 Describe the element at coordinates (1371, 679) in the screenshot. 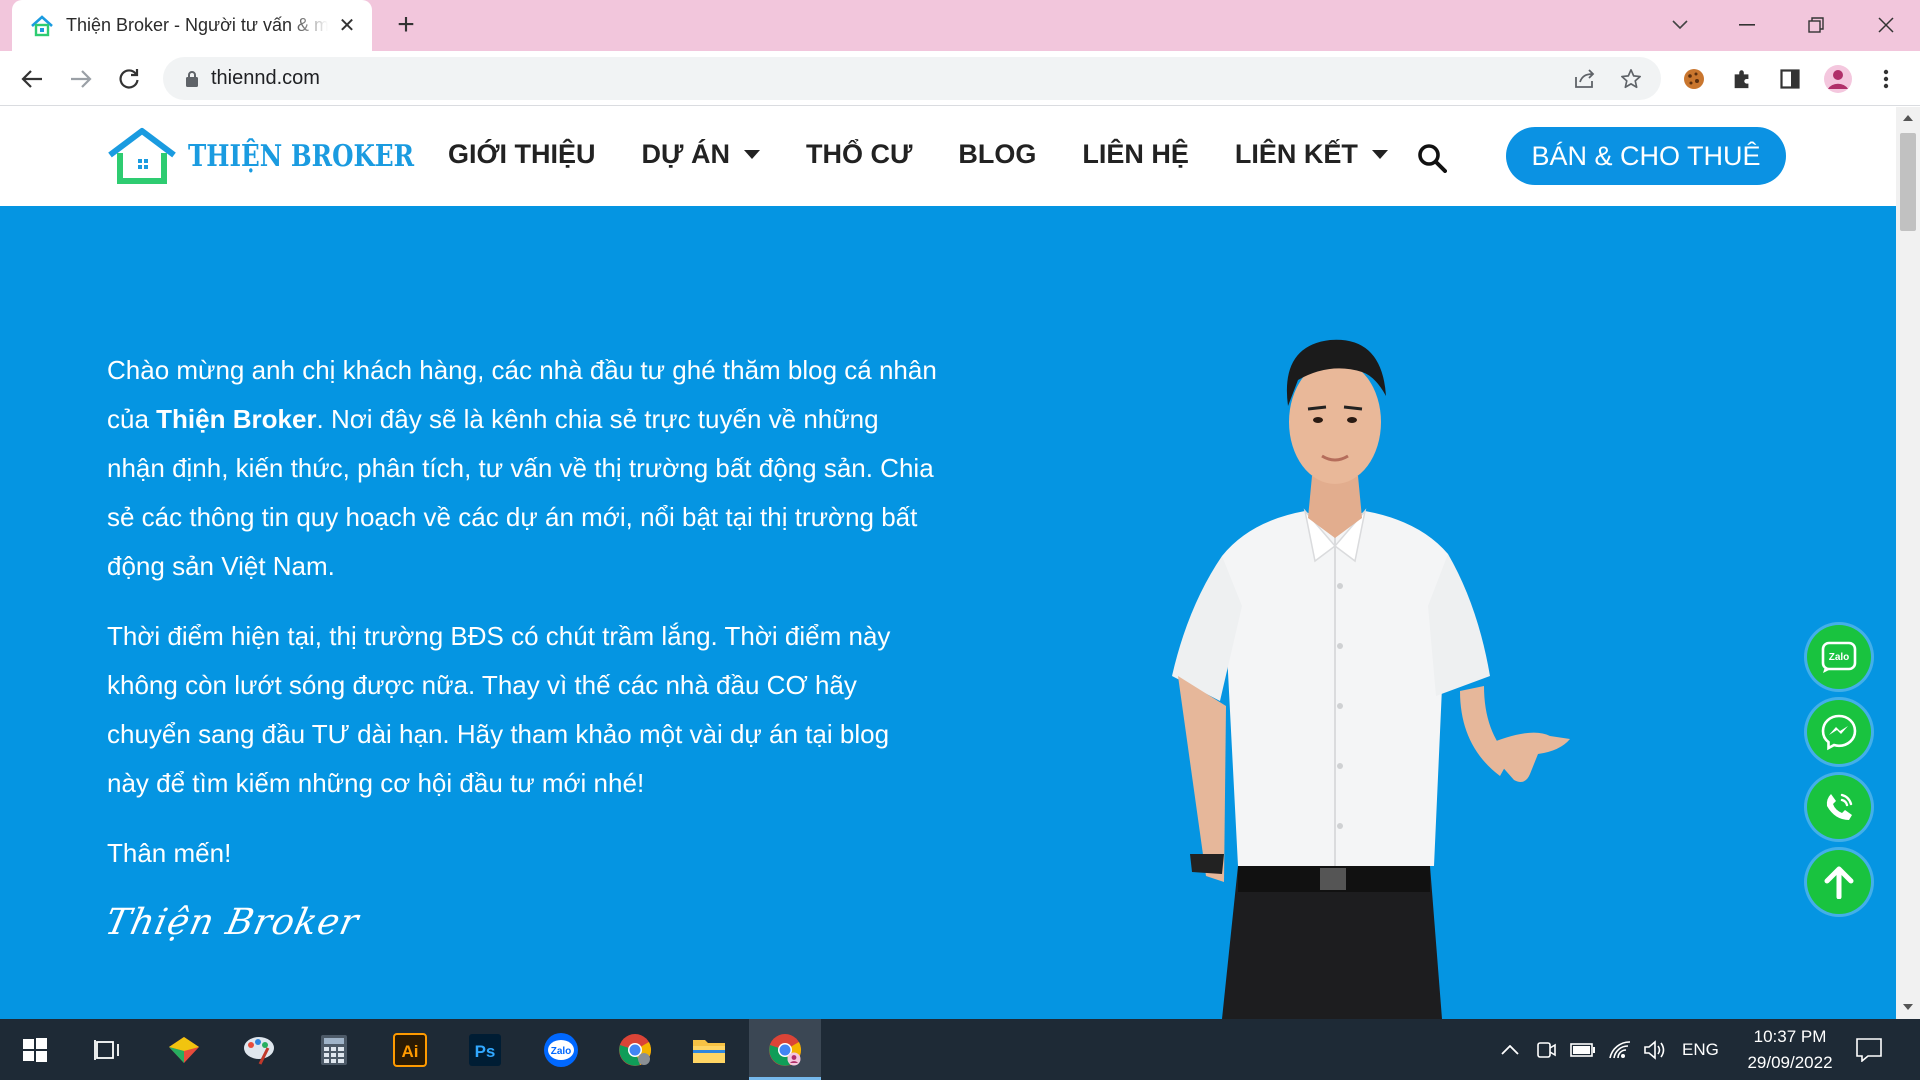

I see `broker-portrait-image` at that location.